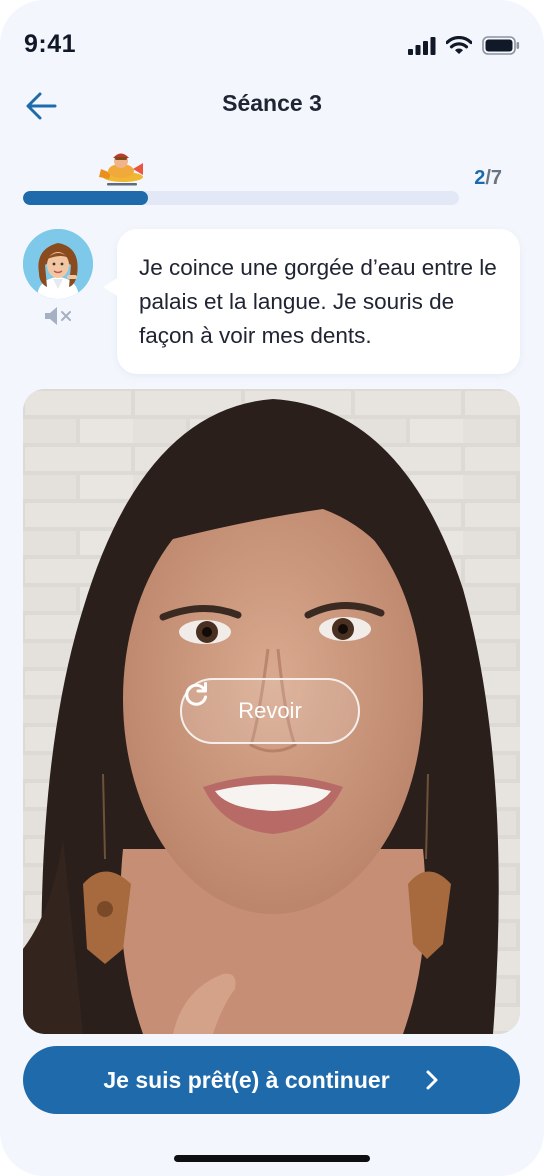 This screenshot has width=544, height=1176. Describe the element at coordinates (480, 178) in the screenshot. I see `progress-current: 2` at that location.